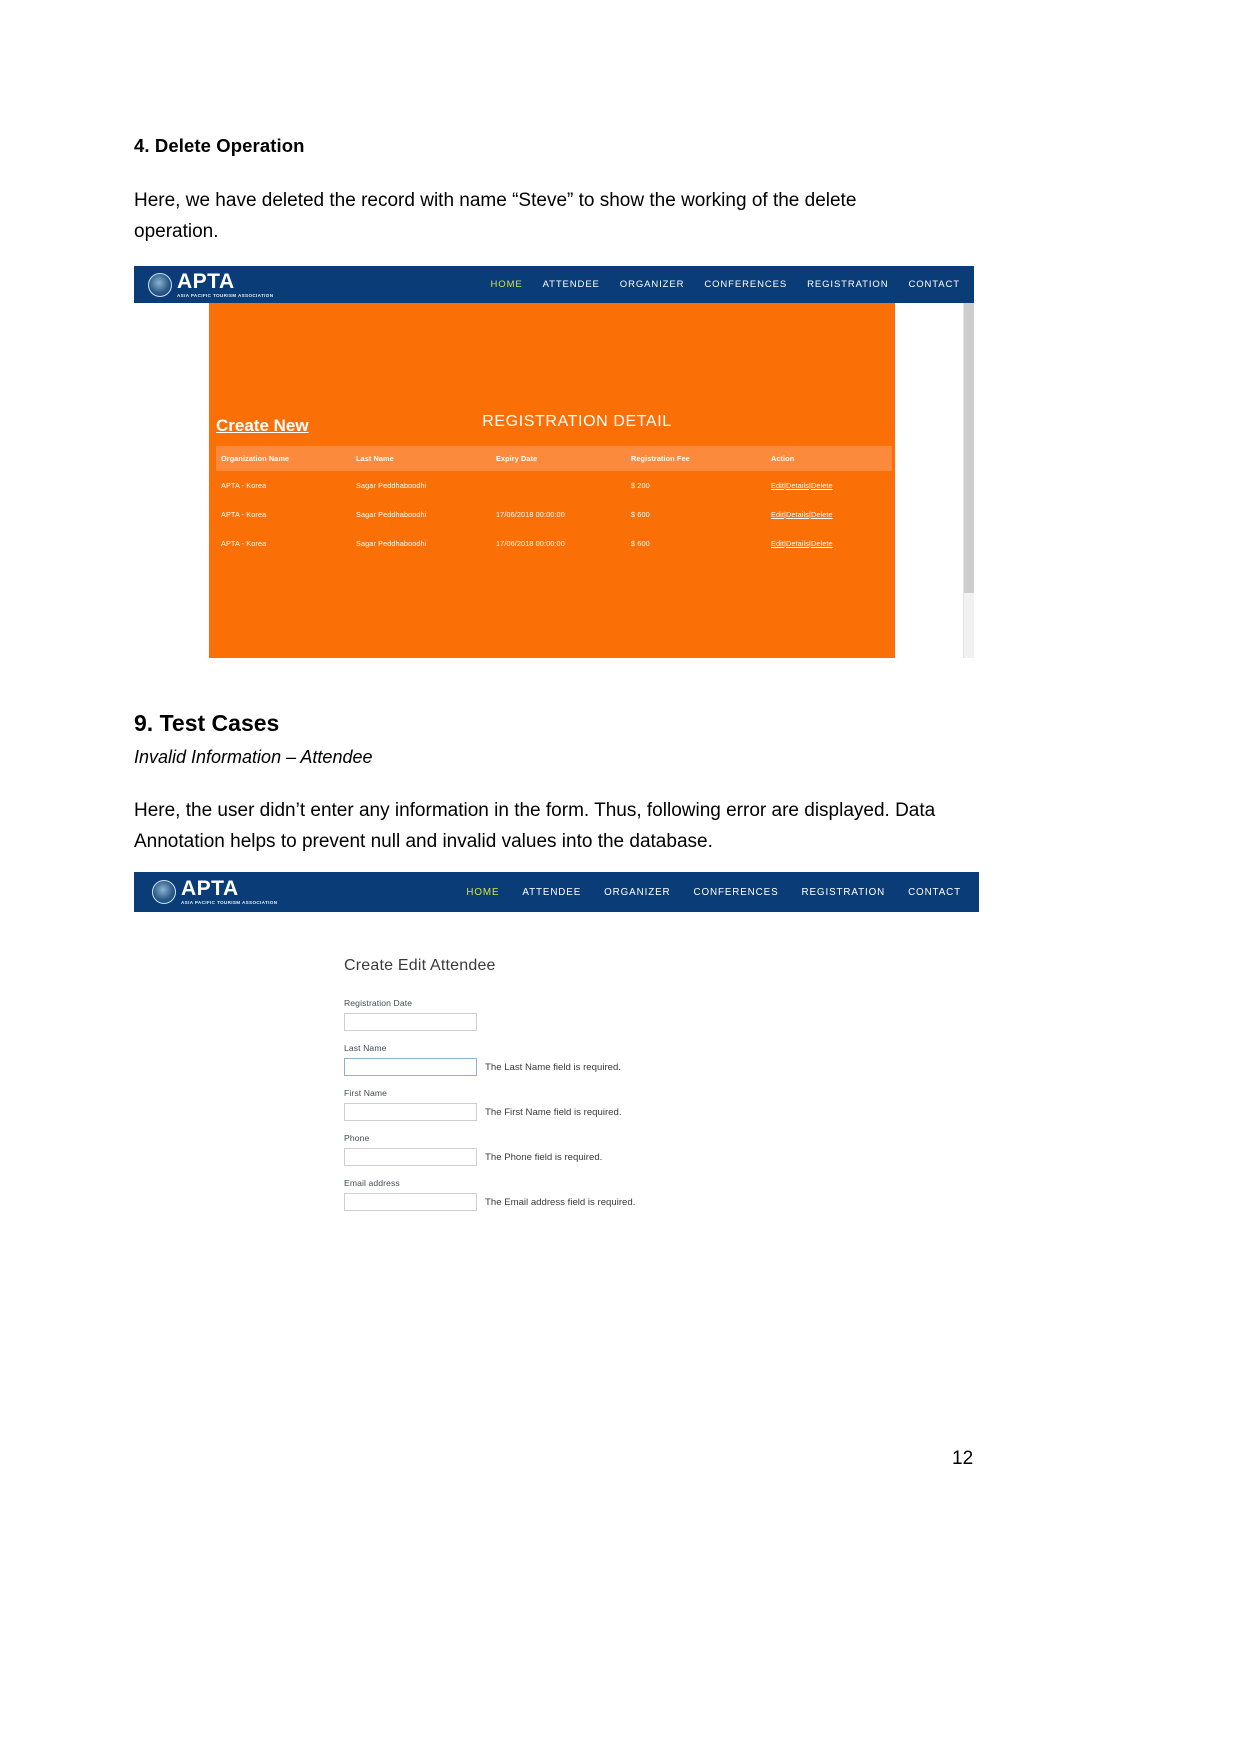 The height and width of the screenshot is (1754, 1241). Describe the element at coordinates (640, 485) in the screenshot. I see `cell-registration-fee: $ 200` at that location.